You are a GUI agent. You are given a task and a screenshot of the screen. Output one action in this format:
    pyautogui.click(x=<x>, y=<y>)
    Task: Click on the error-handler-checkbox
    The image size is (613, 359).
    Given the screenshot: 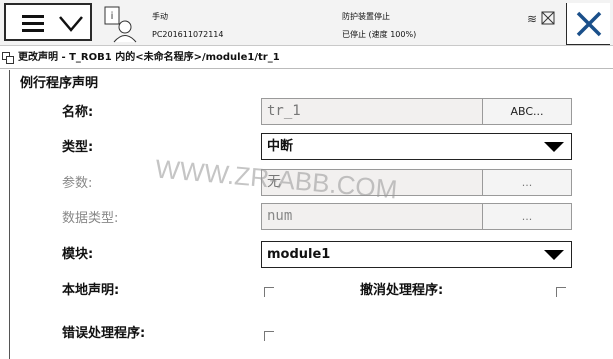 What is the action you would take?
    pyautogui.click(x=269, y=336)
    